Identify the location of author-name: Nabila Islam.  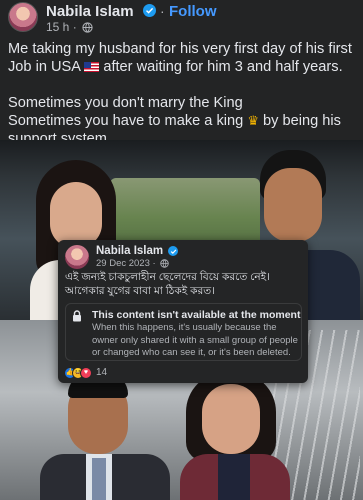
(90, 11).